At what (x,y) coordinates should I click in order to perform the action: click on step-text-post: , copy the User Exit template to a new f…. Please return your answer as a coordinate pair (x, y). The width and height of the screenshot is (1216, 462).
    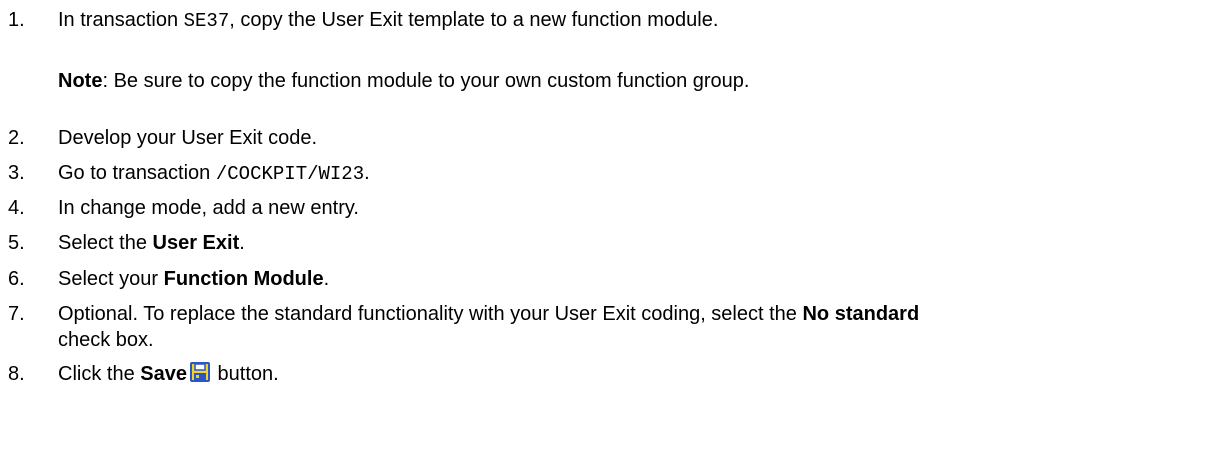
    Looking at the image, I should click on (474, 20).